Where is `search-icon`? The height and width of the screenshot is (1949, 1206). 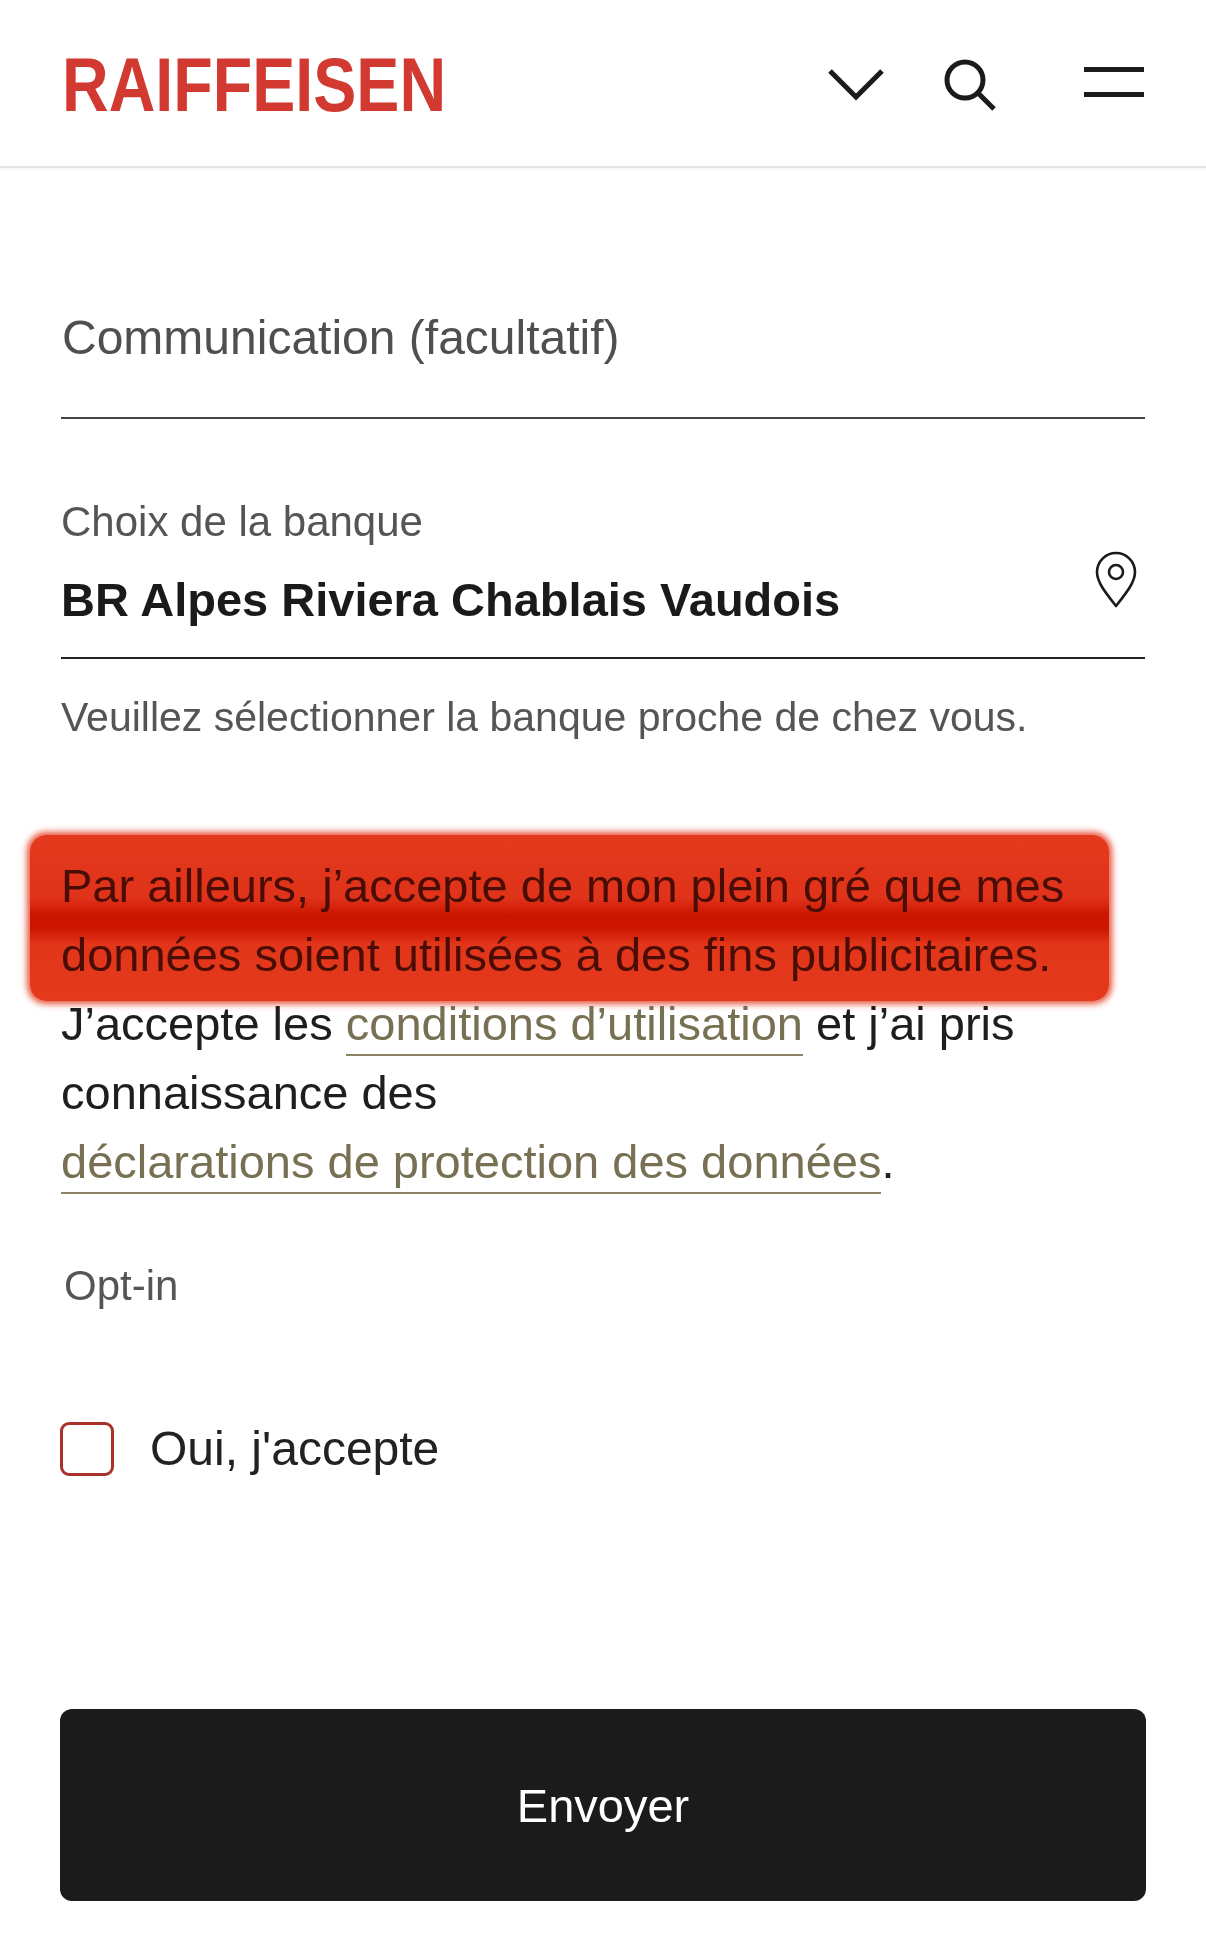 search-icon is located at coordinates (970, 85).